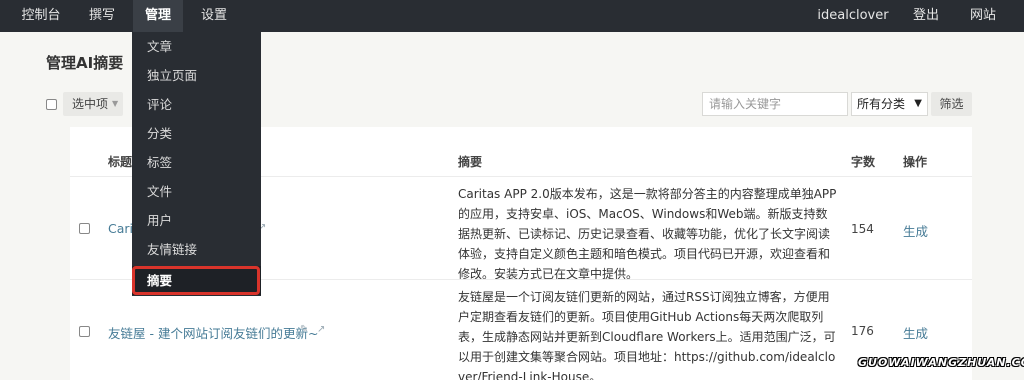  Describe the element at coordinates (41, 16) in the screenshot. I see `nav-dashboard: 控制台` at that location.